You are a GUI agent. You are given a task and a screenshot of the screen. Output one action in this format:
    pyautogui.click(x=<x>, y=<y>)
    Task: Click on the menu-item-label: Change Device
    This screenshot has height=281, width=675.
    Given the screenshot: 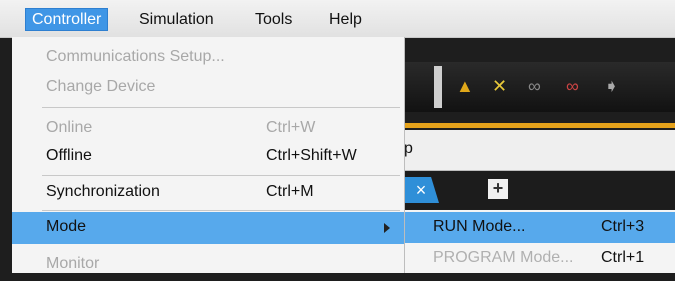 What is the action you would take?
    pyautogui.click(x=101, y=86)
    